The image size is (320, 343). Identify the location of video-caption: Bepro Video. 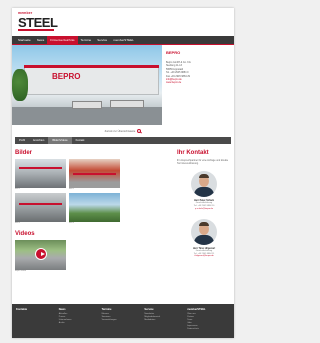
(20, 271).